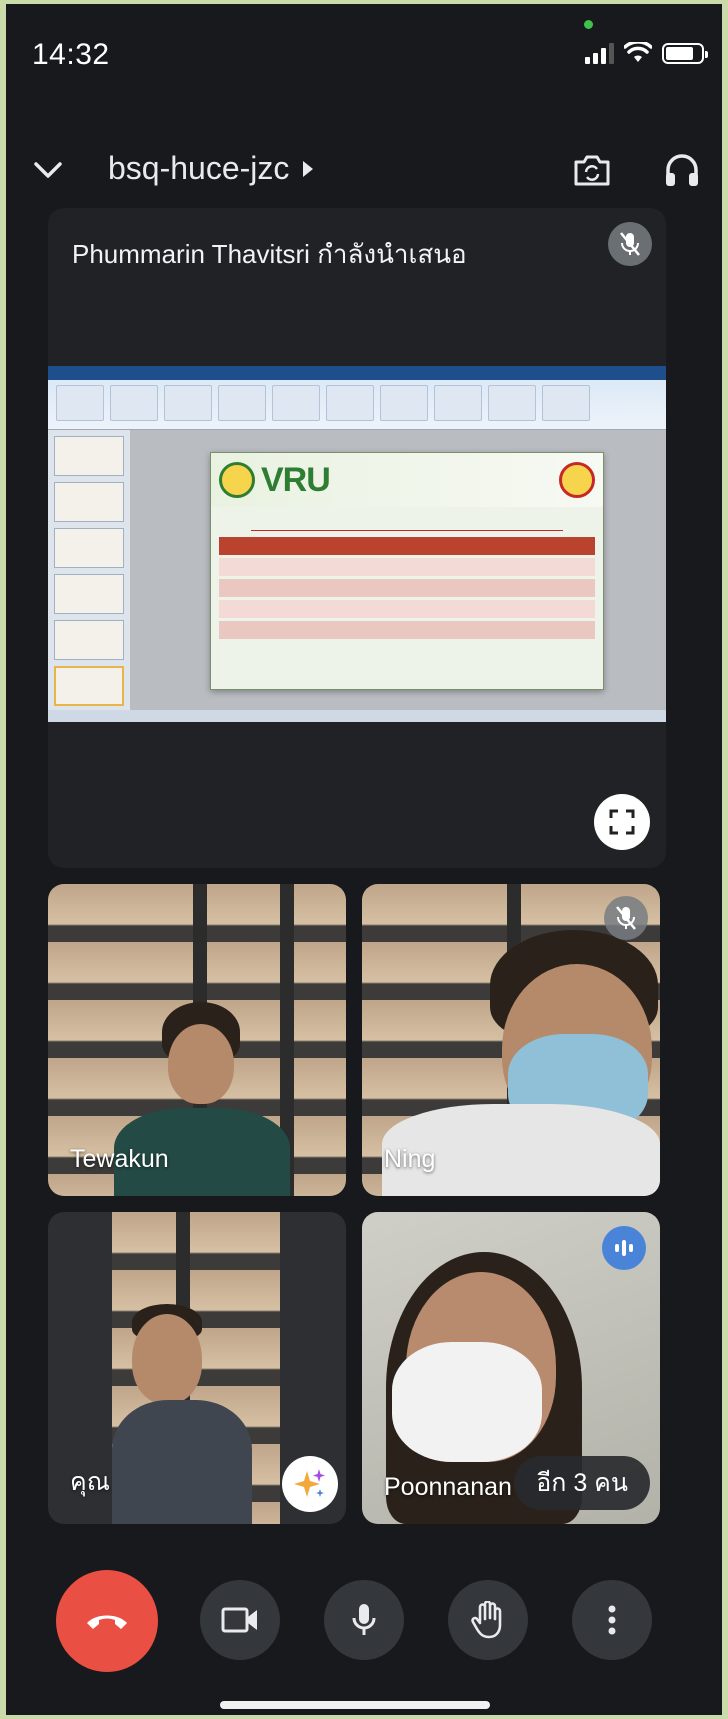 This screenshot has width=728, height=1719. Describe the element at coordinates (624, 1248) in the screenshot. I see `speaking-indicator-icon` at that location.